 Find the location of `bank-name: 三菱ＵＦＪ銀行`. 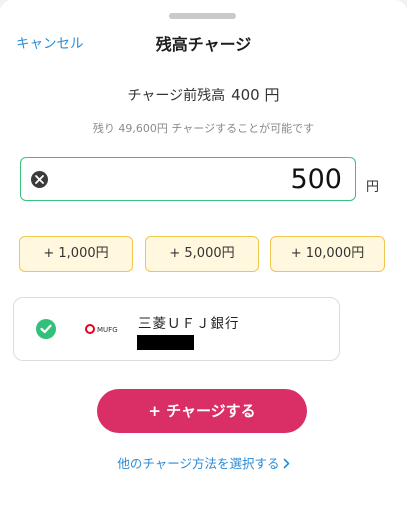

bank-name: 三菱ＵＦＪ銀行 is located at coordinates (189, 324).